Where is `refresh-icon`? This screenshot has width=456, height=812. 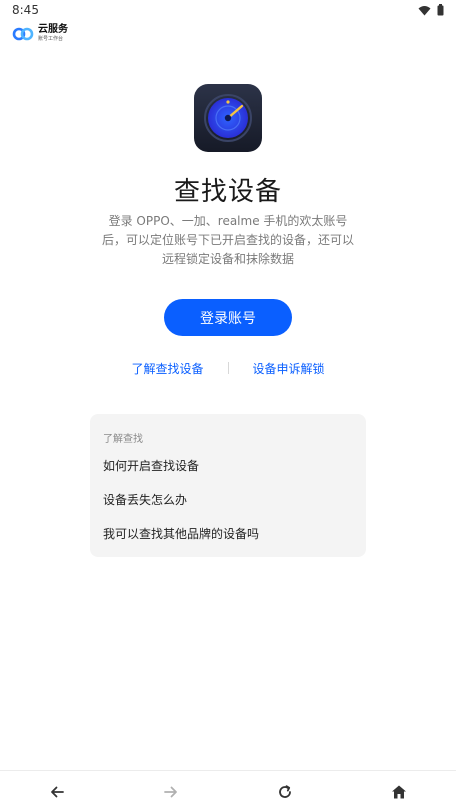 refresh-icon is located at coordinates (285, 791).